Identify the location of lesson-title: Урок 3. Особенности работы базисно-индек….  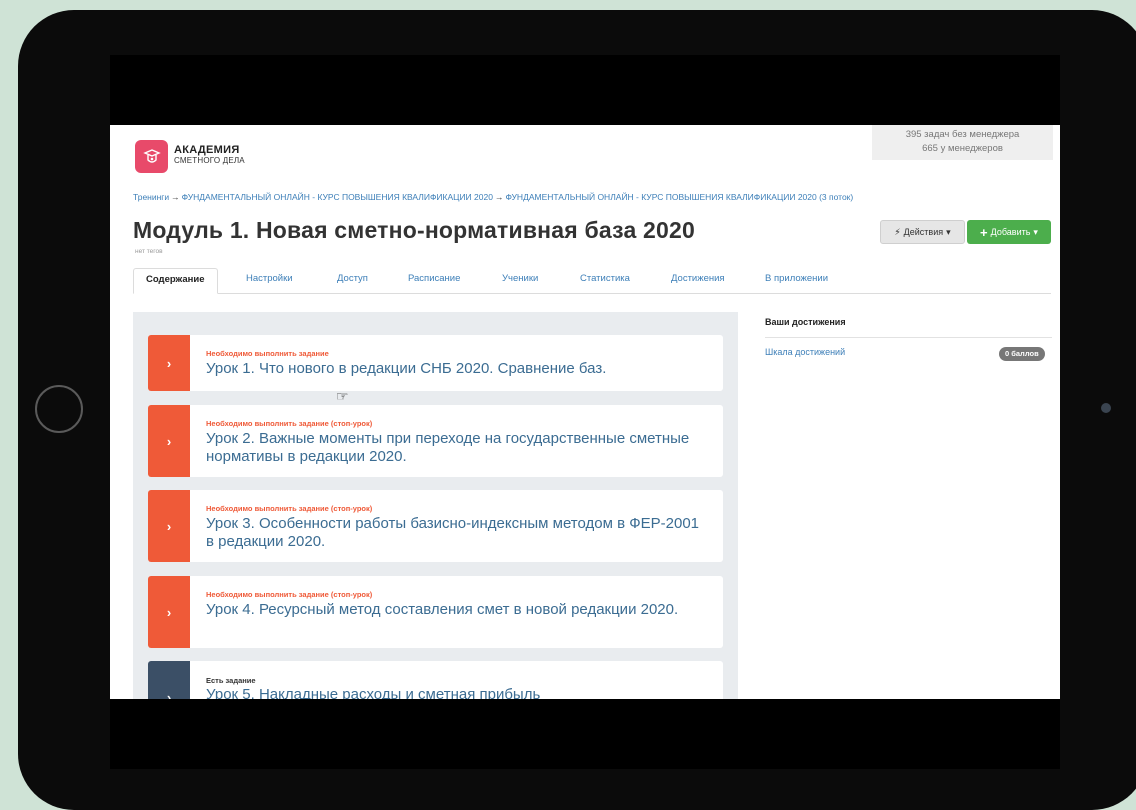
(456, 533).